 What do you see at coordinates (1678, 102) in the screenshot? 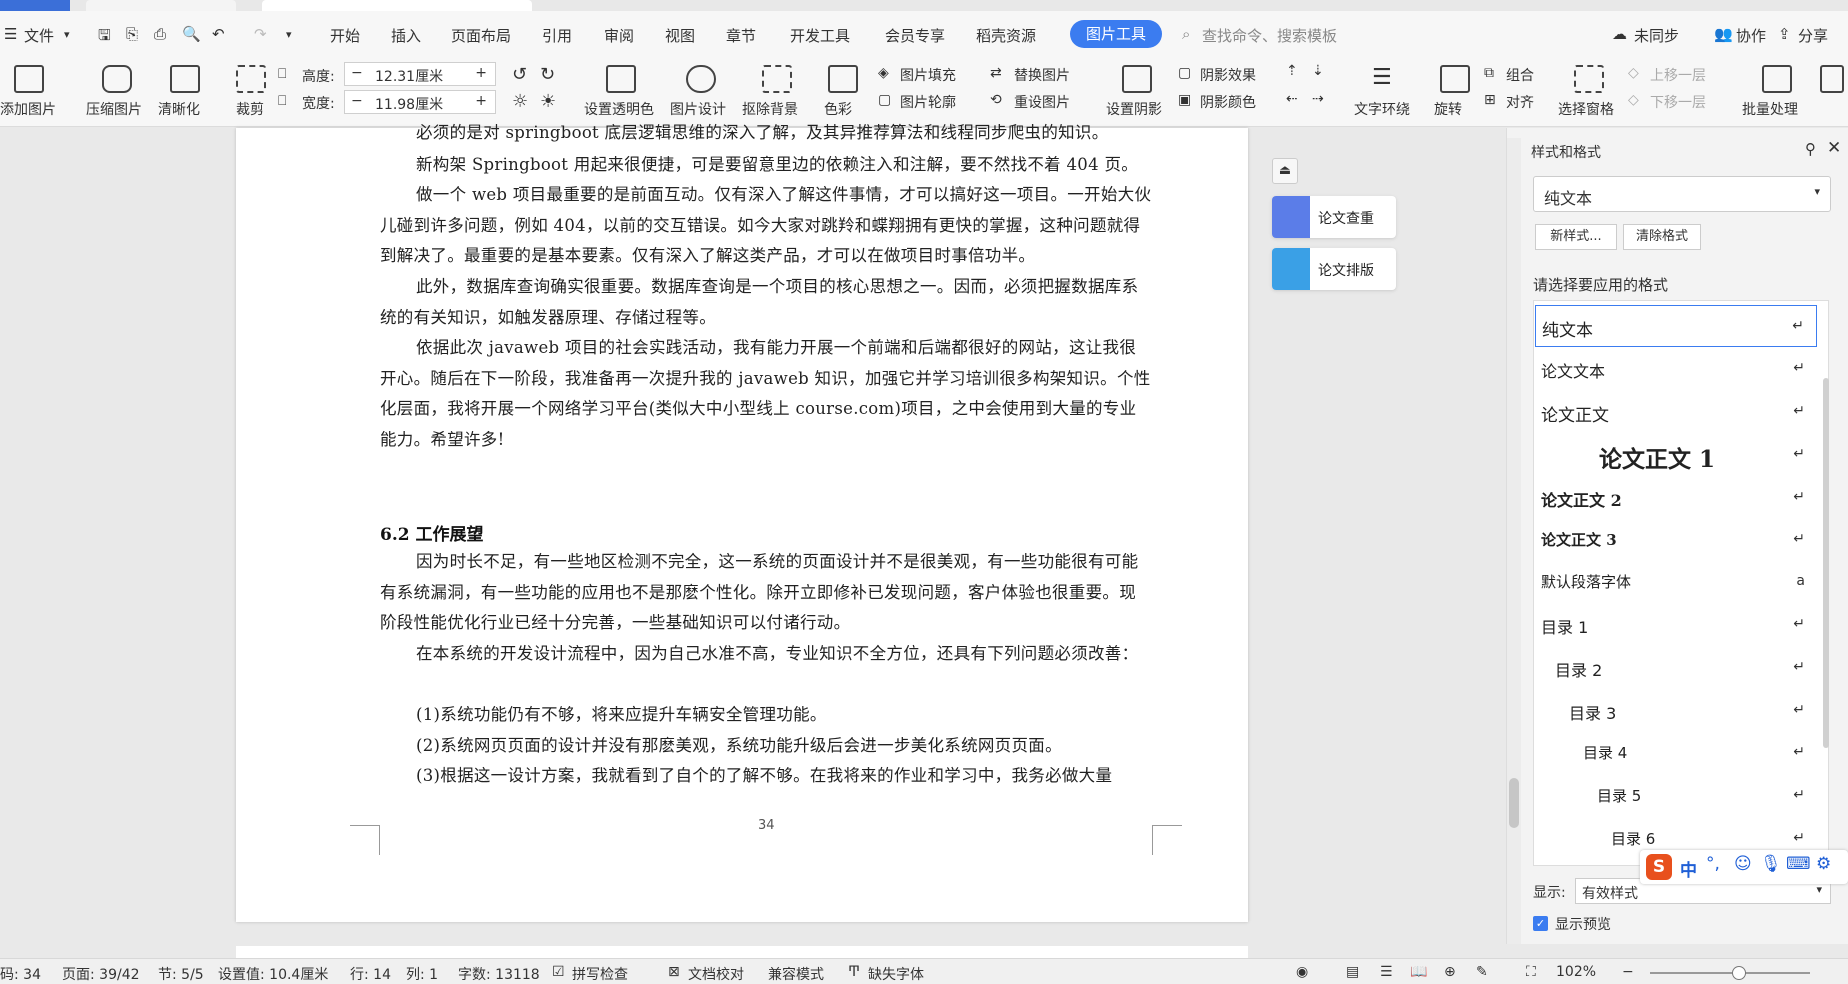
I see `send-backward-button: 下移一层` at bounding box center [1678, 102].